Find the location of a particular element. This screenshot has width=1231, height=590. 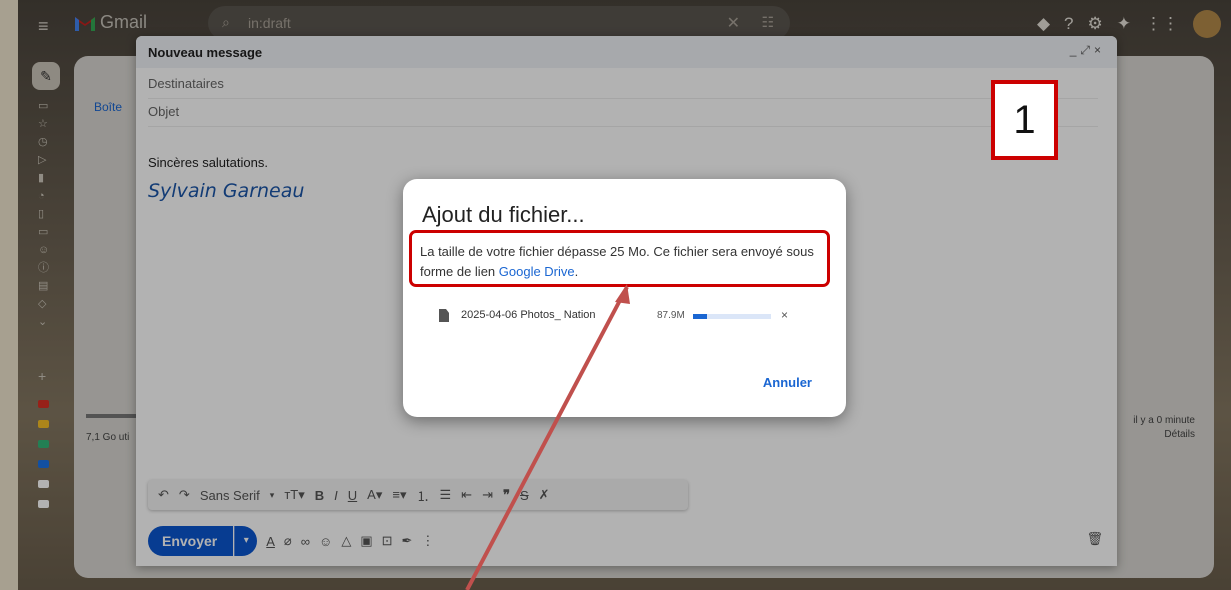

annotation-arrow-line is located at coordinates (547, 438).